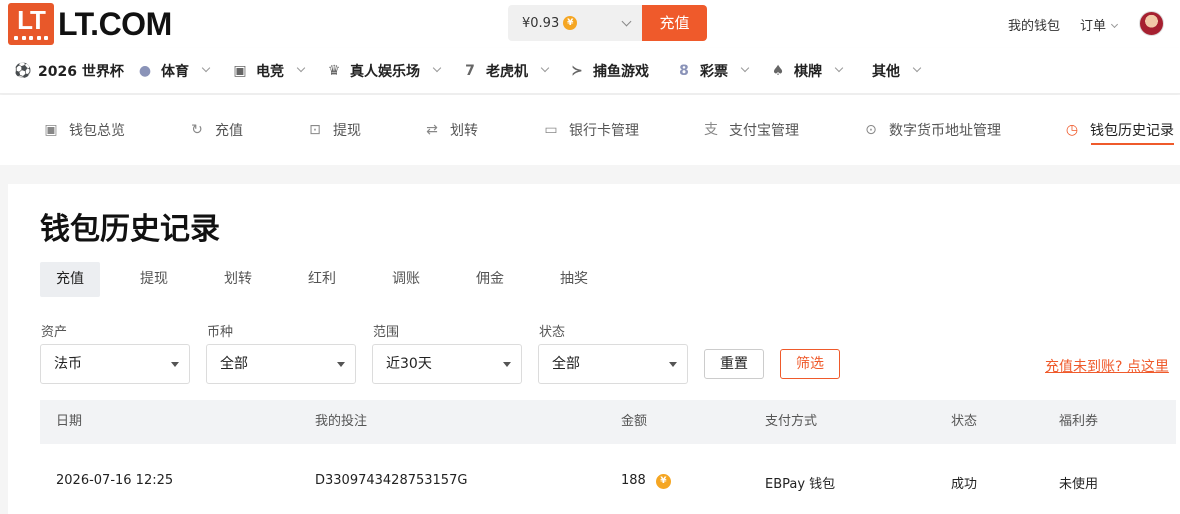 The width and height of the screenshot is (1180, 514). Describe the element at coordinates (1151, 23) in the screenshot. I see `avatar` at that location.